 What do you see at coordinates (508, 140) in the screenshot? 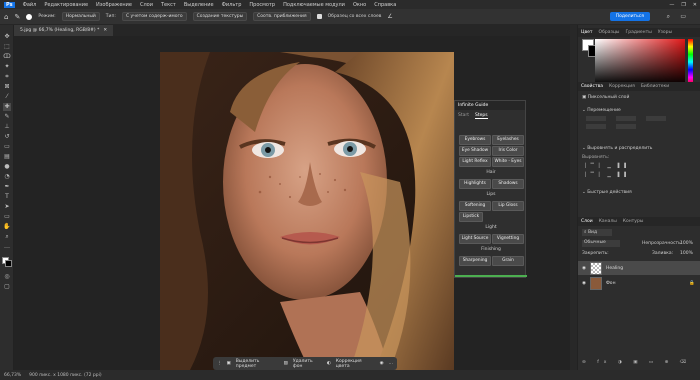
I see `eyelashes-button: Eyelashes` at bounding box center [508, 140].